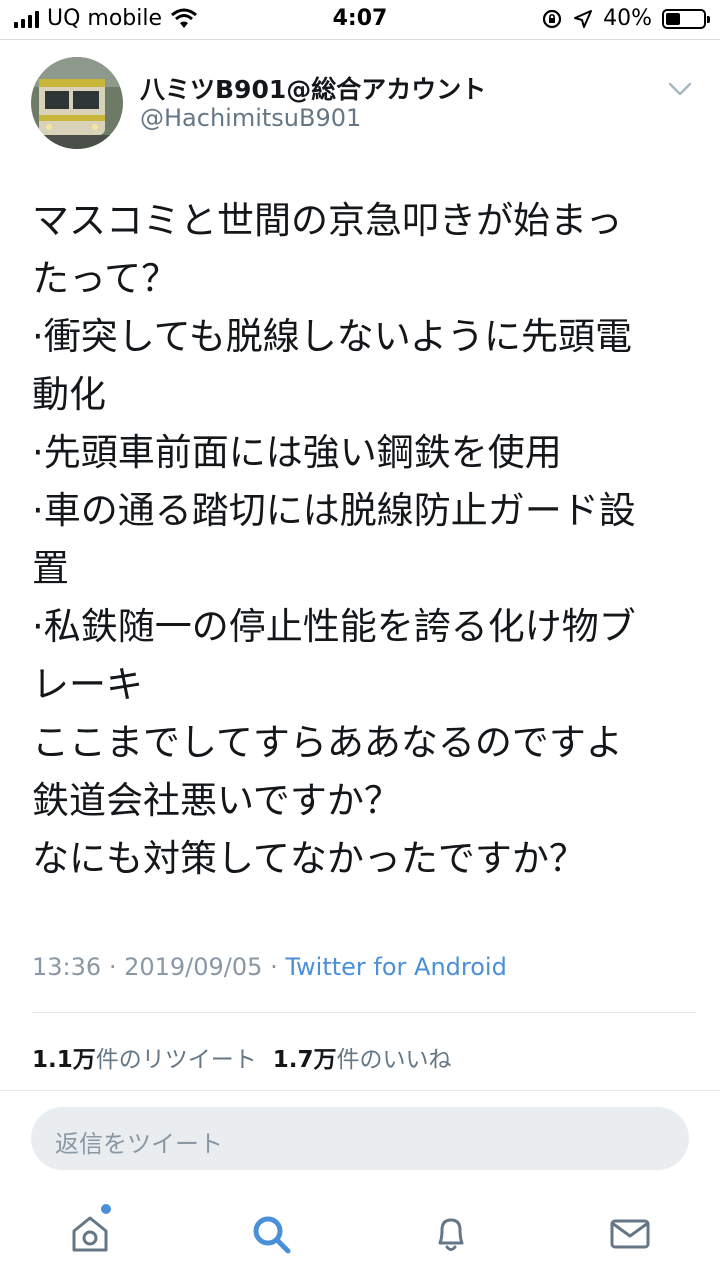 This screenshot has height=1280, width=720. Describe the element at coordinates (139, 1144) in the screenshot. I see `reply-placeholder: 返信をツイート` at that location.